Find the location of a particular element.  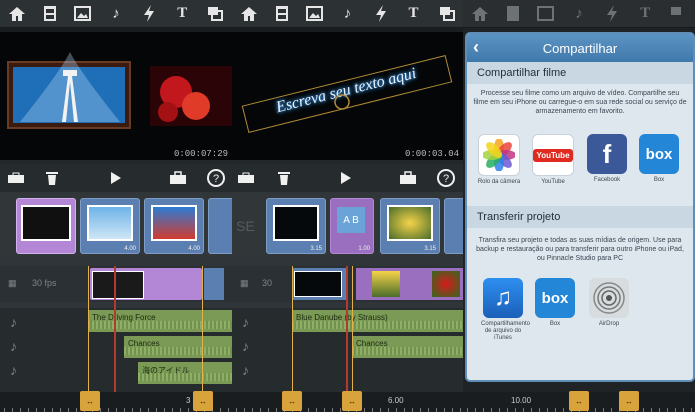

transfer-airdrop-button: AirDrop is located at coordinates (609, 303).